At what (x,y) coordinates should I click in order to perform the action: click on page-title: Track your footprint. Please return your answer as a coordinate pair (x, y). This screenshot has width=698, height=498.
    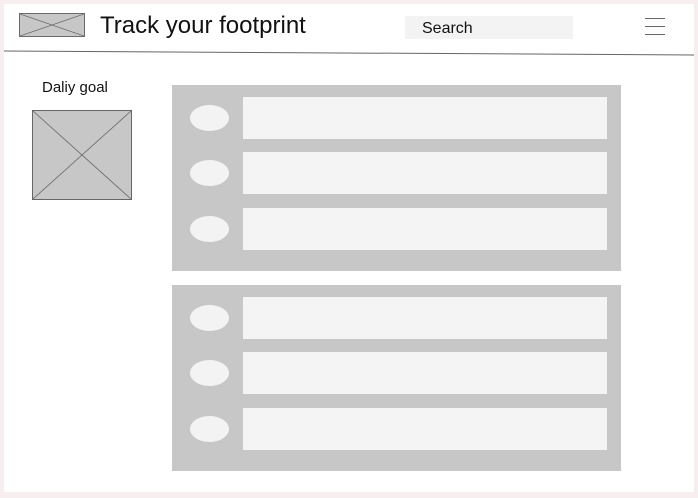
    Looking at the image, I should click on (203, 25).